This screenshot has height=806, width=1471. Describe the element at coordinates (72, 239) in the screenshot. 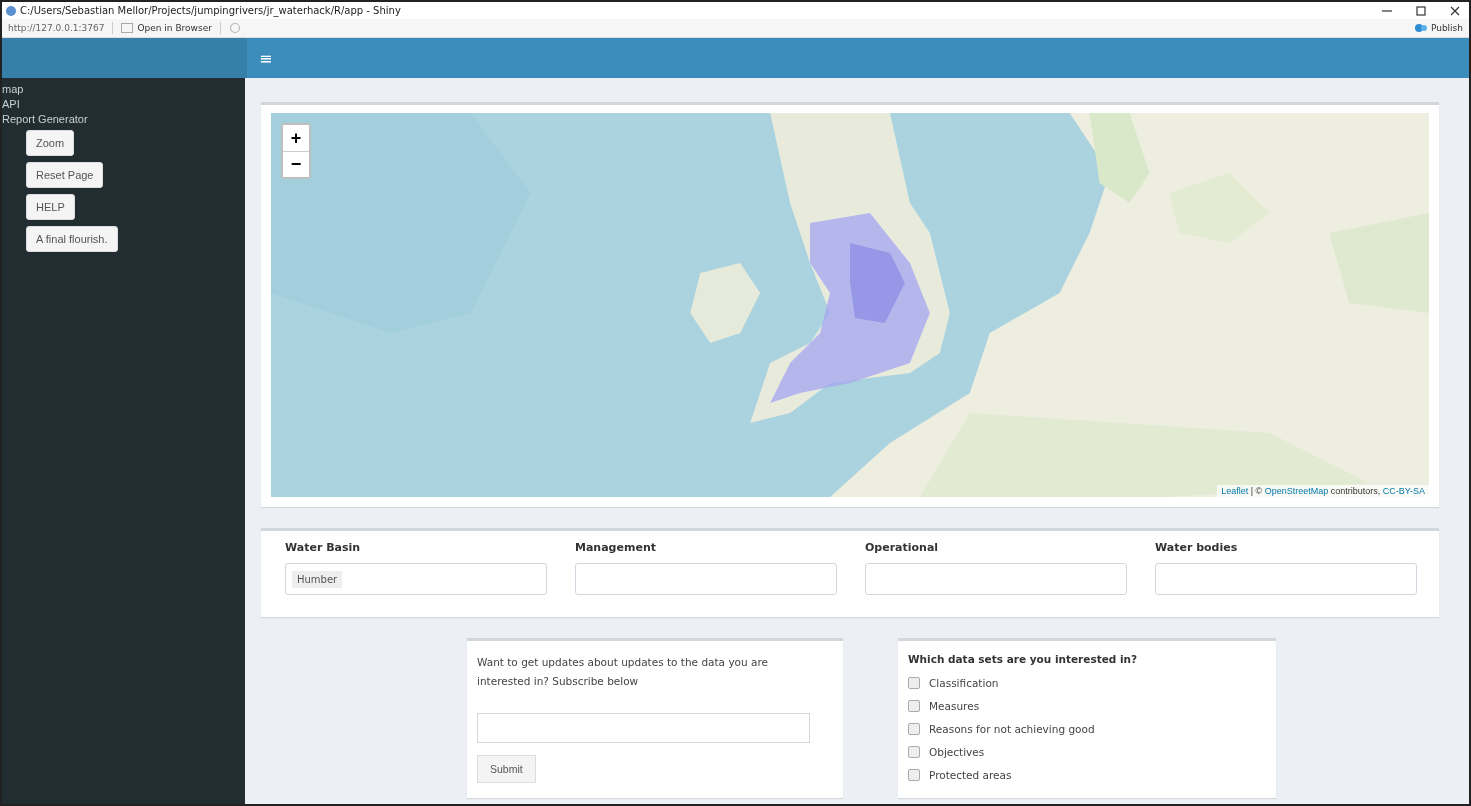

I see `sidebar-button: A final flourish.` at that location.